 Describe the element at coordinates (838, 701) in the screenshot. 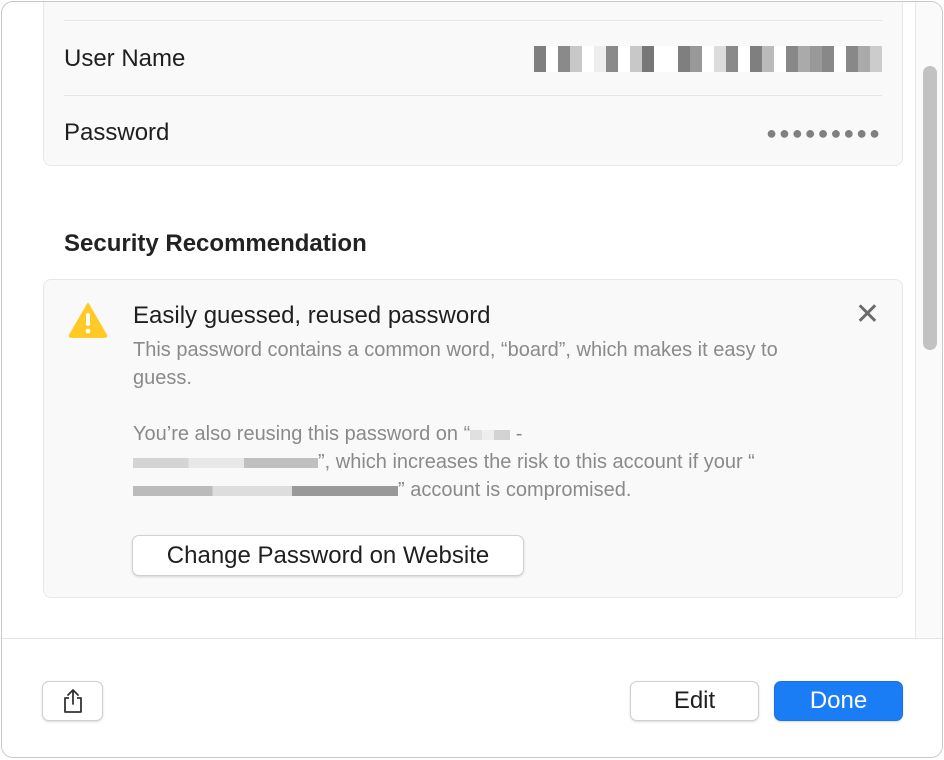

I see `done-button: Done` at that location.